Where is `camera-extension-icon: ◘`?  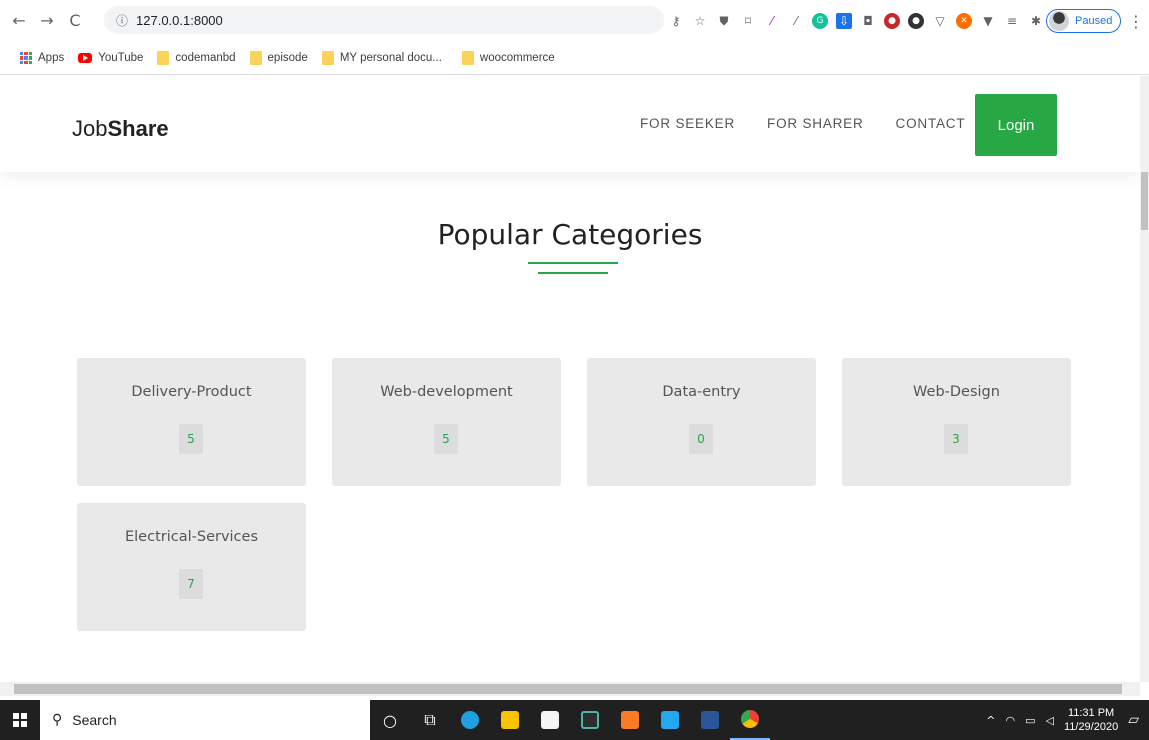 camera-extension-icon: ◘ is located at coordinates (868, 21).